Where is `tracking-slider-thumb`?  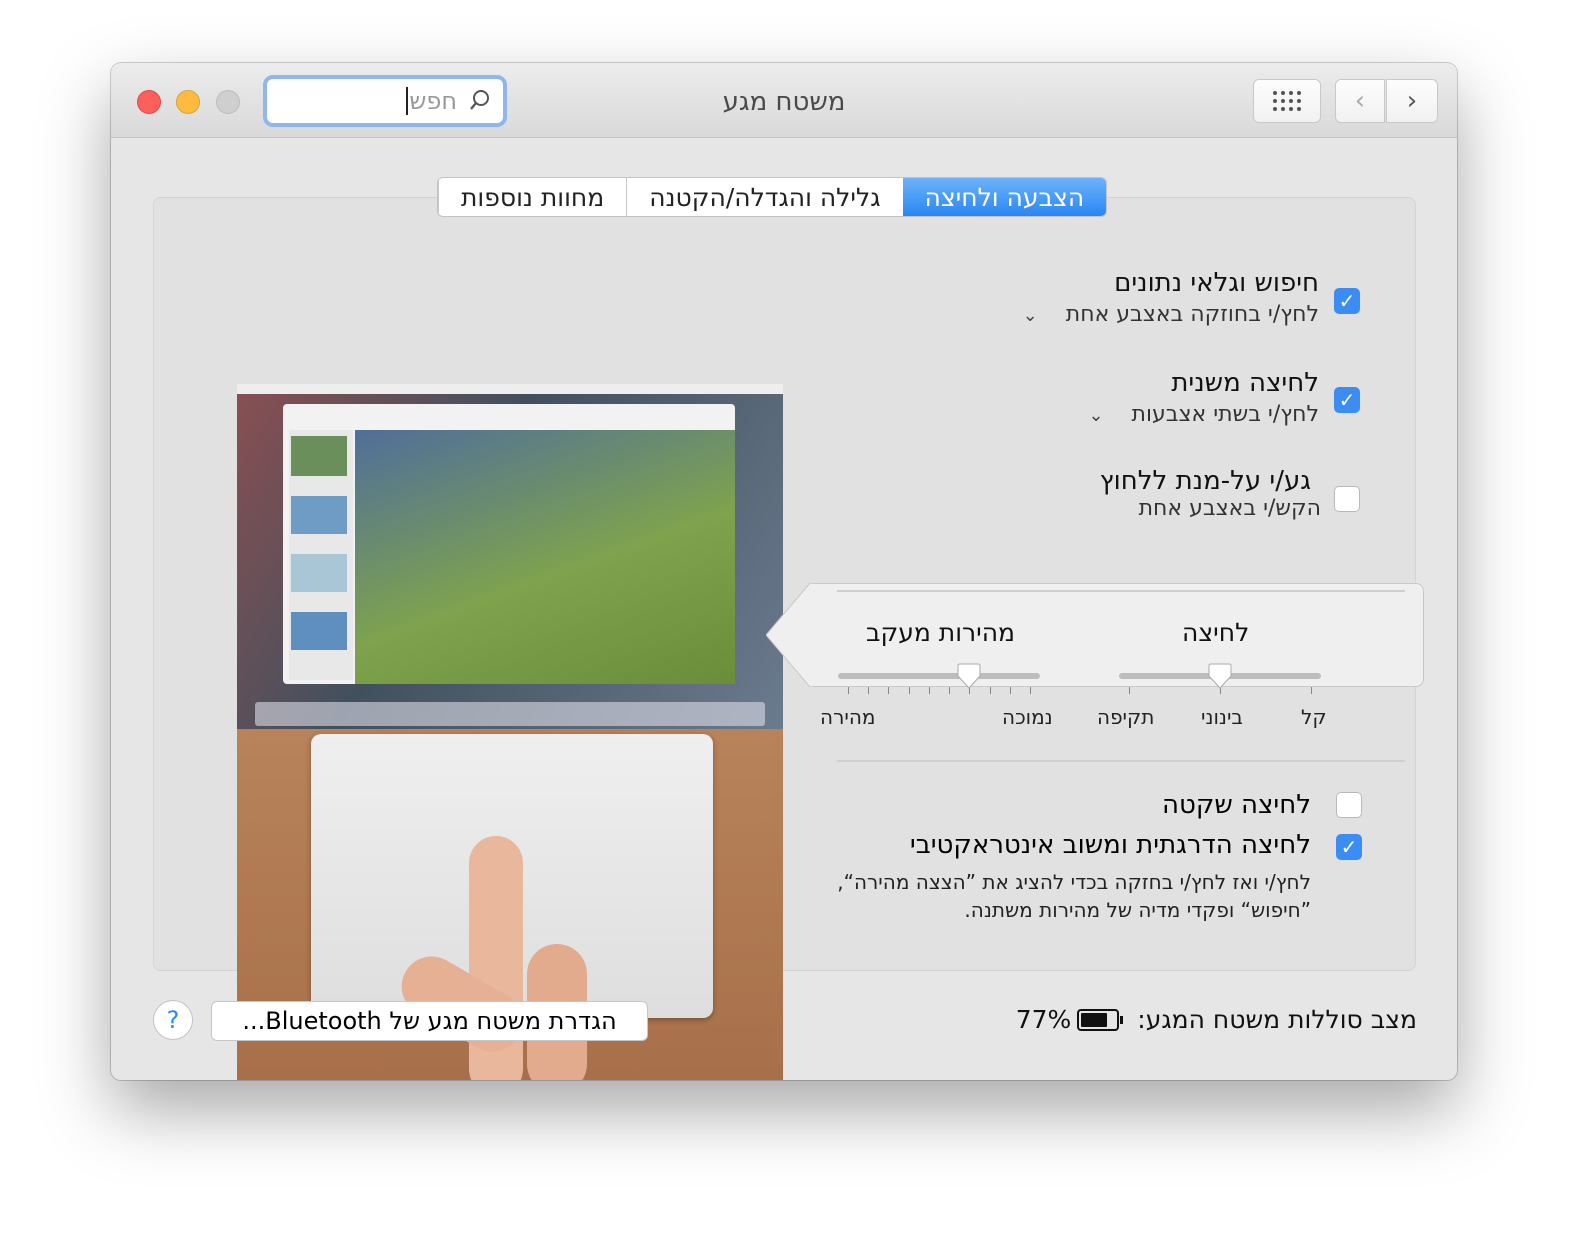 tracking-slider-thumb is located at coordinates (969, 676).